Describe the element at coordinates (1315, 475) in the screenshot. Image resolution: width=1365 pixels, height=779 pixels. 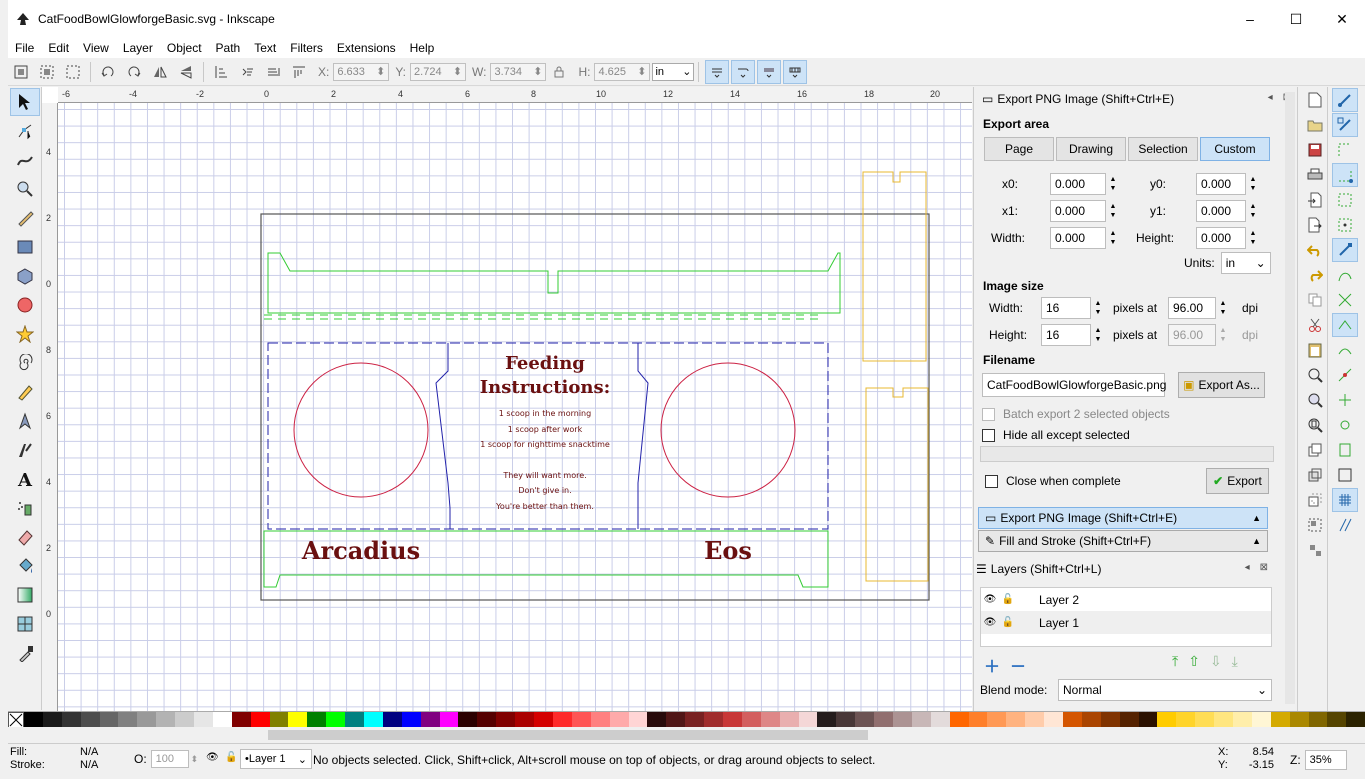
I see `clone-icon` at that location.